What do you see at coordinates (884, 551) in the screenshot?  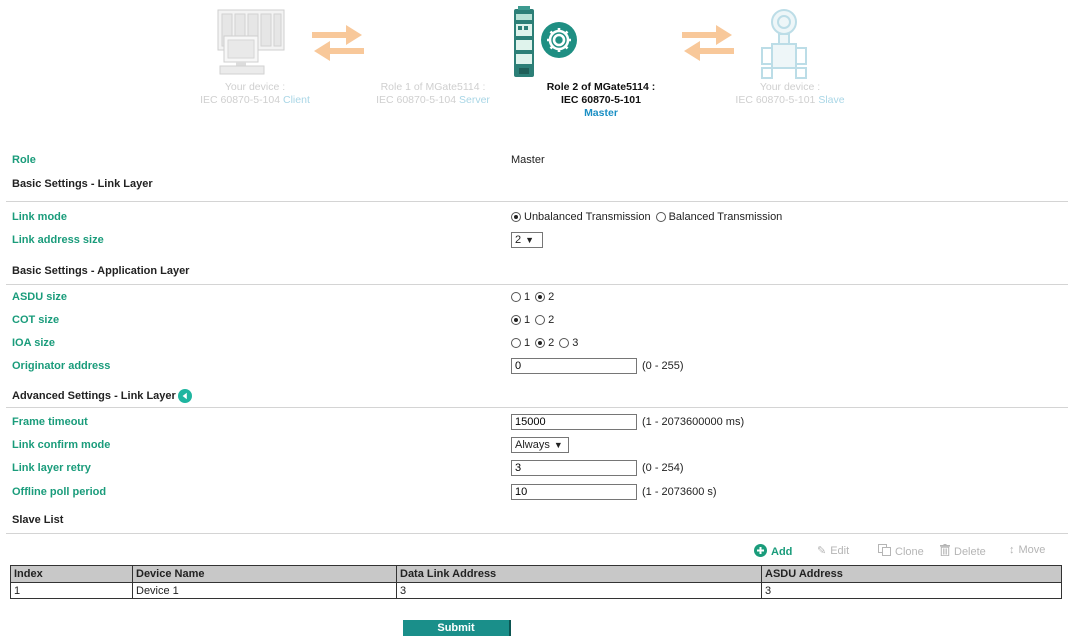 I see `copy-icon` at bounding box center [884, 551].